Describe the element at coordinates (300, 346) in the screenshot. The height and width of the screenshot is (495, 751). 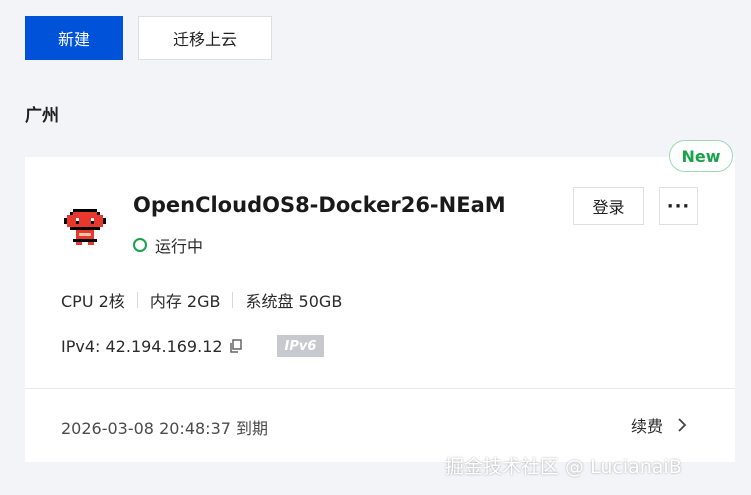
I see `ipv6-badge: IPv6` at that location.